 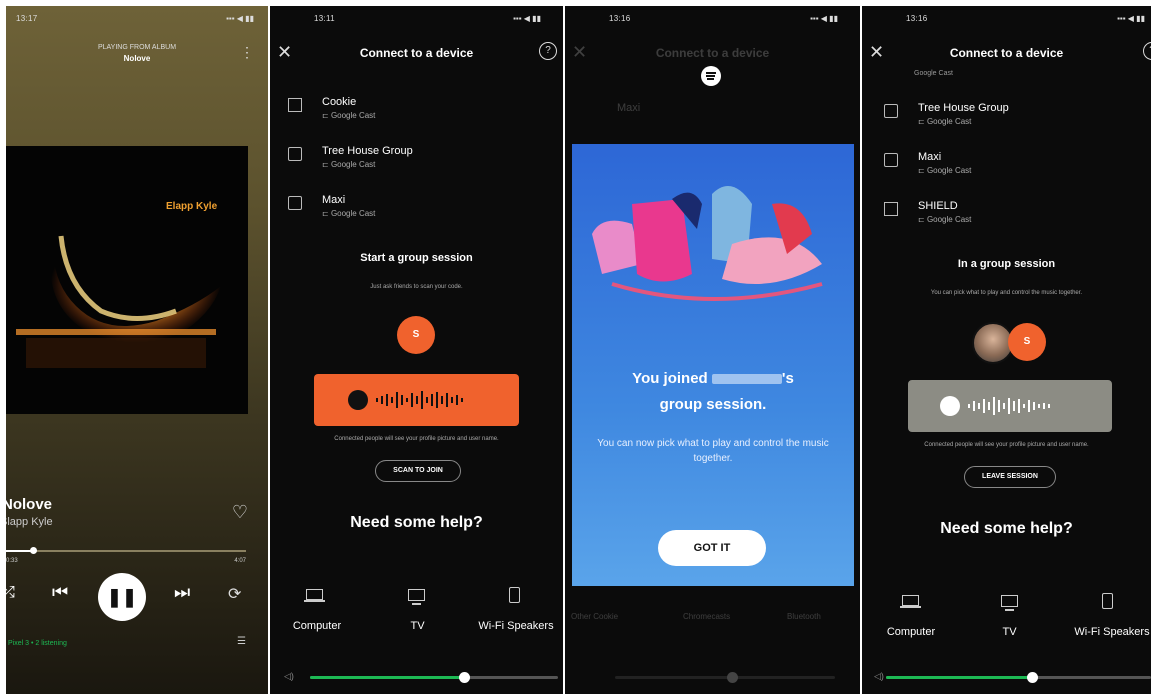 I want to click on bg-category: Chromecasts, so click(x=707, y=616).